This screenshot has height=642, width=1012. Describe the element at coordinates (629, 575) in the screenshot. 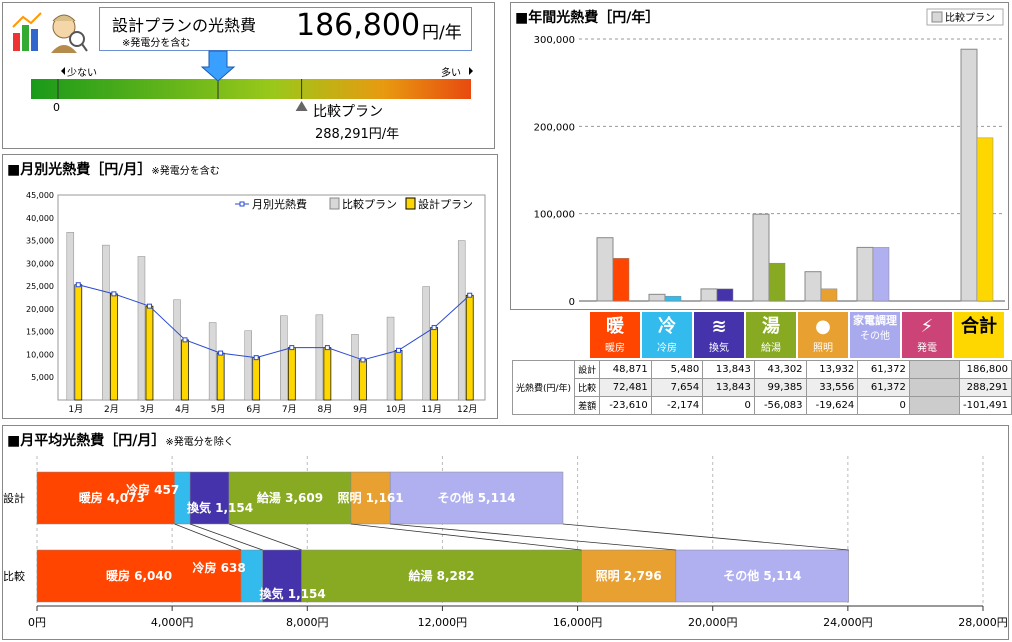

I see `average-segment-label: 照明 2,796` at that location.